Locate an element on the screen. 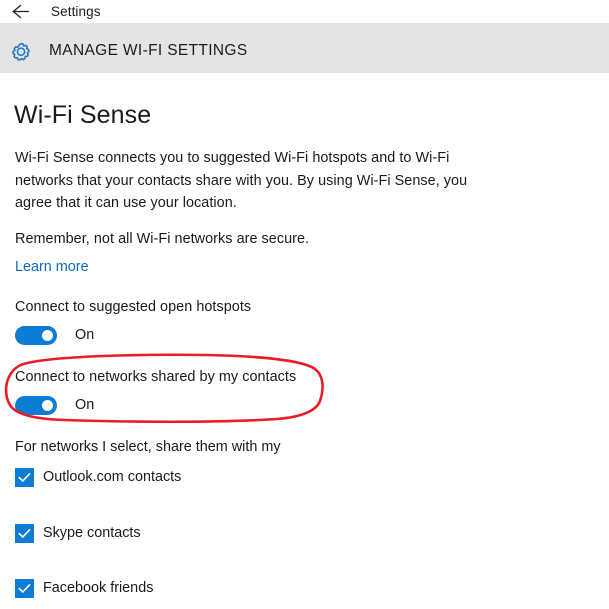  toggle-state-label-shared-networks: On is located at coordinates (85, 405).